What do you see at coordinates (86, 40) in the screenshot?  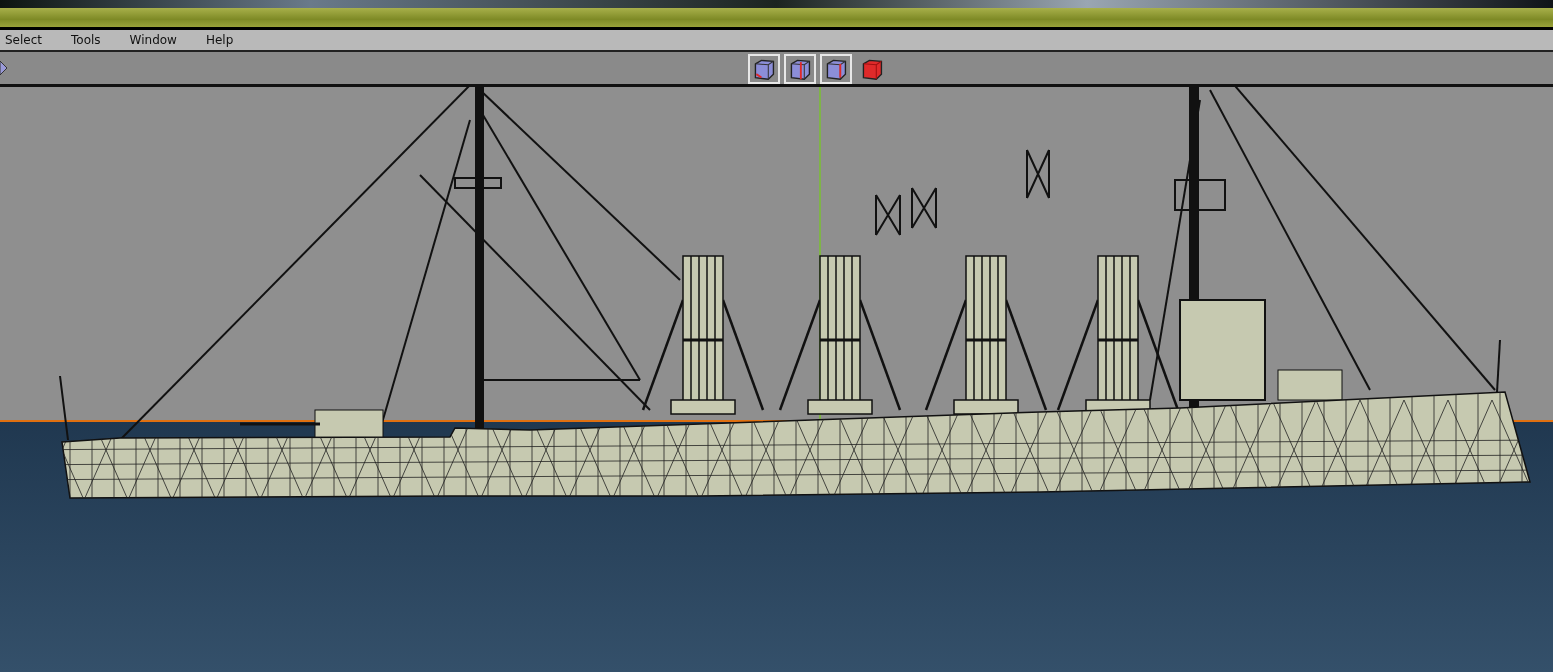 I see `menu-item: Tools` at bounding box center [86, 40].